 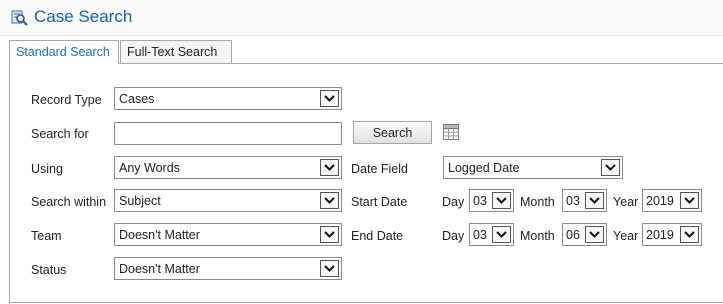 What do you see at coordinates (379, 202) in the screenshot?
I see `start-date-label: Start Date` at bounding box center [379, 202].